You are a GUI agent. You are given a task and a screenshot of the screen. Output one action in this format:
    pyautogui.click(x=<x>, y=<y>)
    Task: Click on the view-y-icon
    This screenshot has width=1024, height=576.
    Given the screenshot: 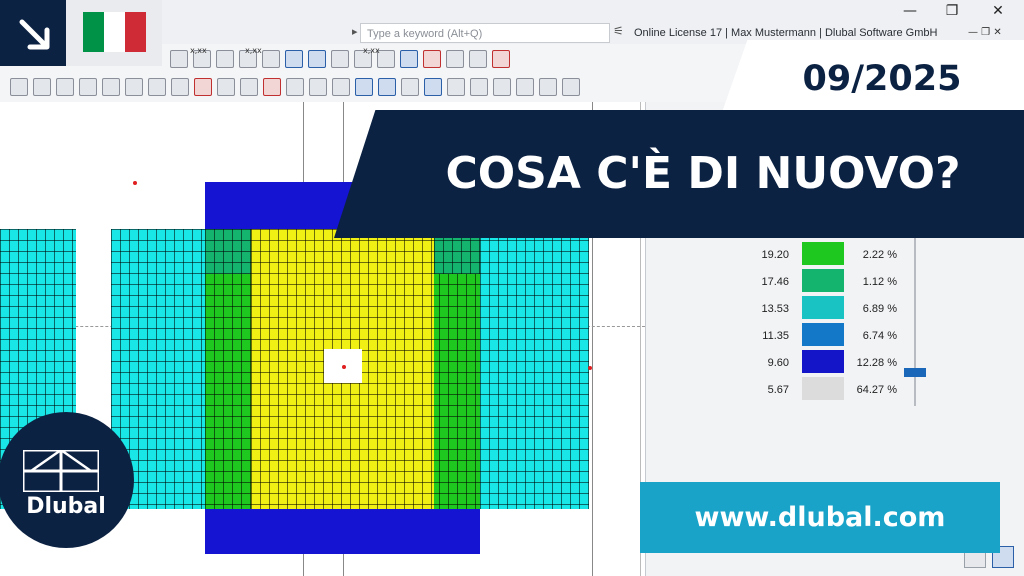 What is the action you would take?
    pyautogui.click(x=387, y=87)
    